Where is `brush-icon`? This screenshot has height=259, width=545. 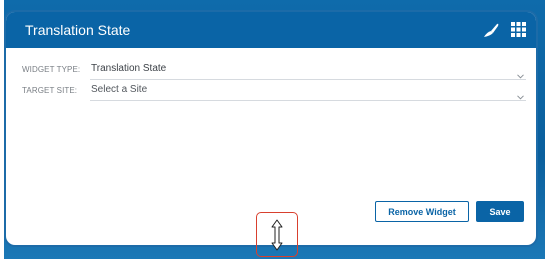
brush-icon is located at coordinates (491, 30).